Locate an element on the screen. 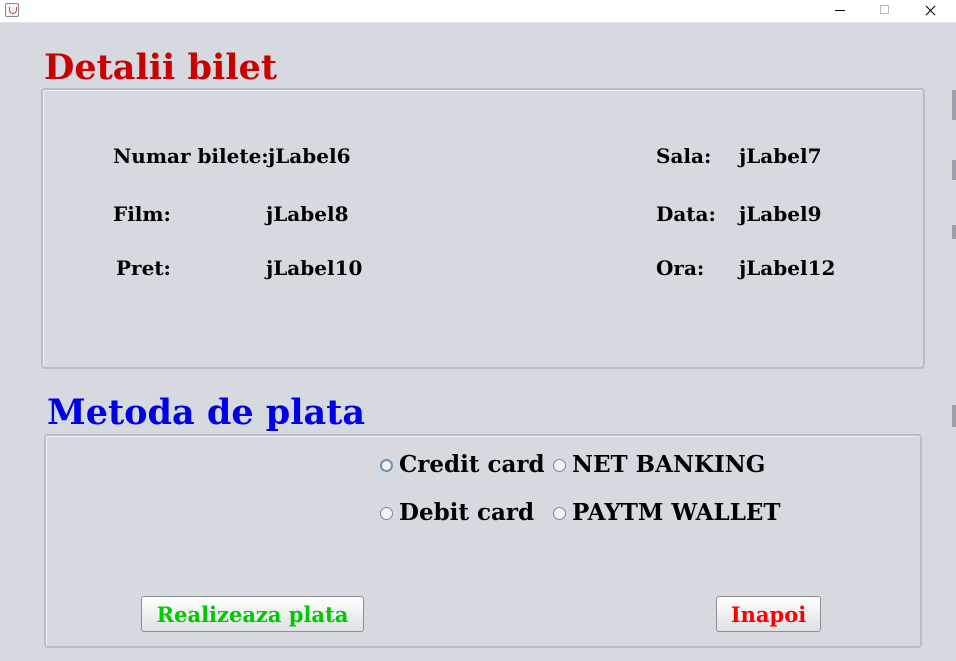 This screenshot has height=661, width=956. radio-paytm-wallet: PAYTM WALLET is located at coordinates (667, 513).